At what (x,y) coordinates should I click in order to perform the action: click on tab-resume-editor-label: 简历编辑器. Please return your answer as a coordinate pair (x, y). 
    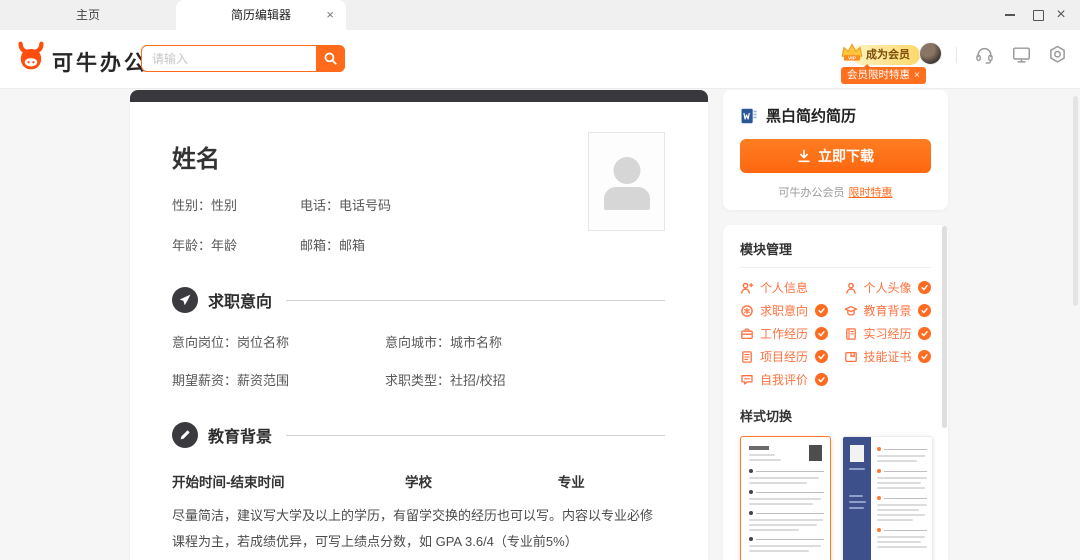
    Looking at the image, I should click on (260, 15).